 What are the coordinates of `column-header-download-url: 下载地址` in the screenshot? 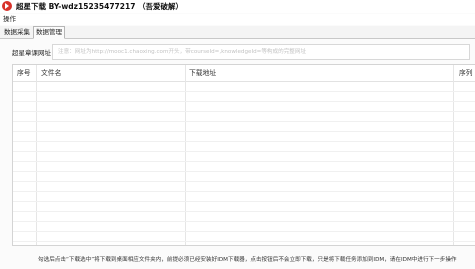 It's located at (202, 73).